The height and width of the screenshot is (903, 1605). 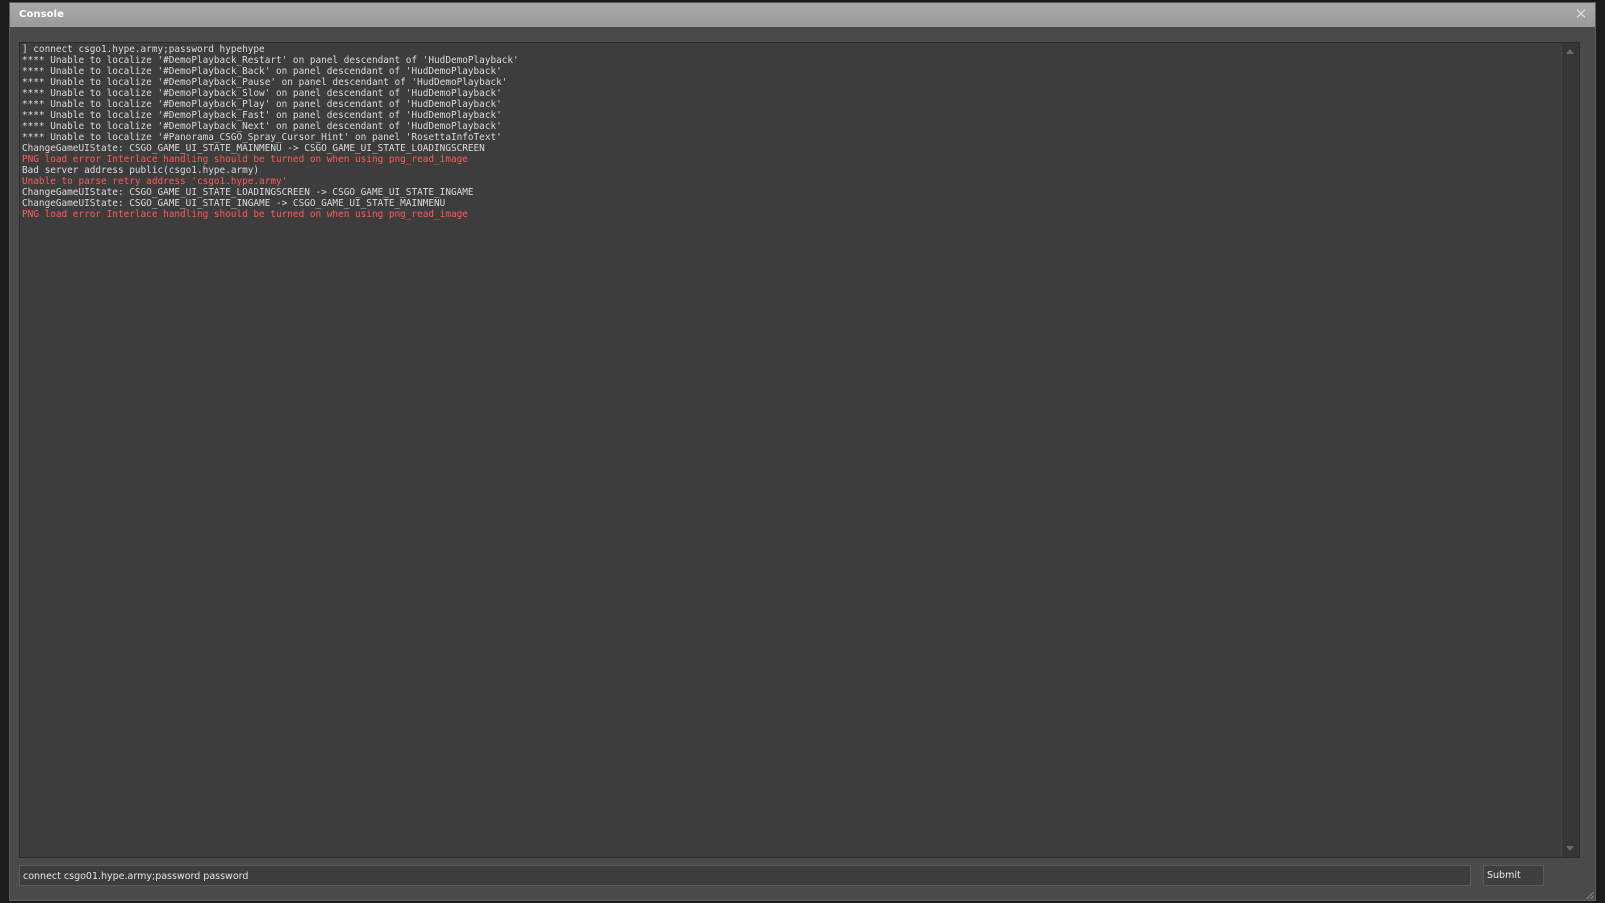 I want to click on input-row: Submit, so click(x=802, y=880).